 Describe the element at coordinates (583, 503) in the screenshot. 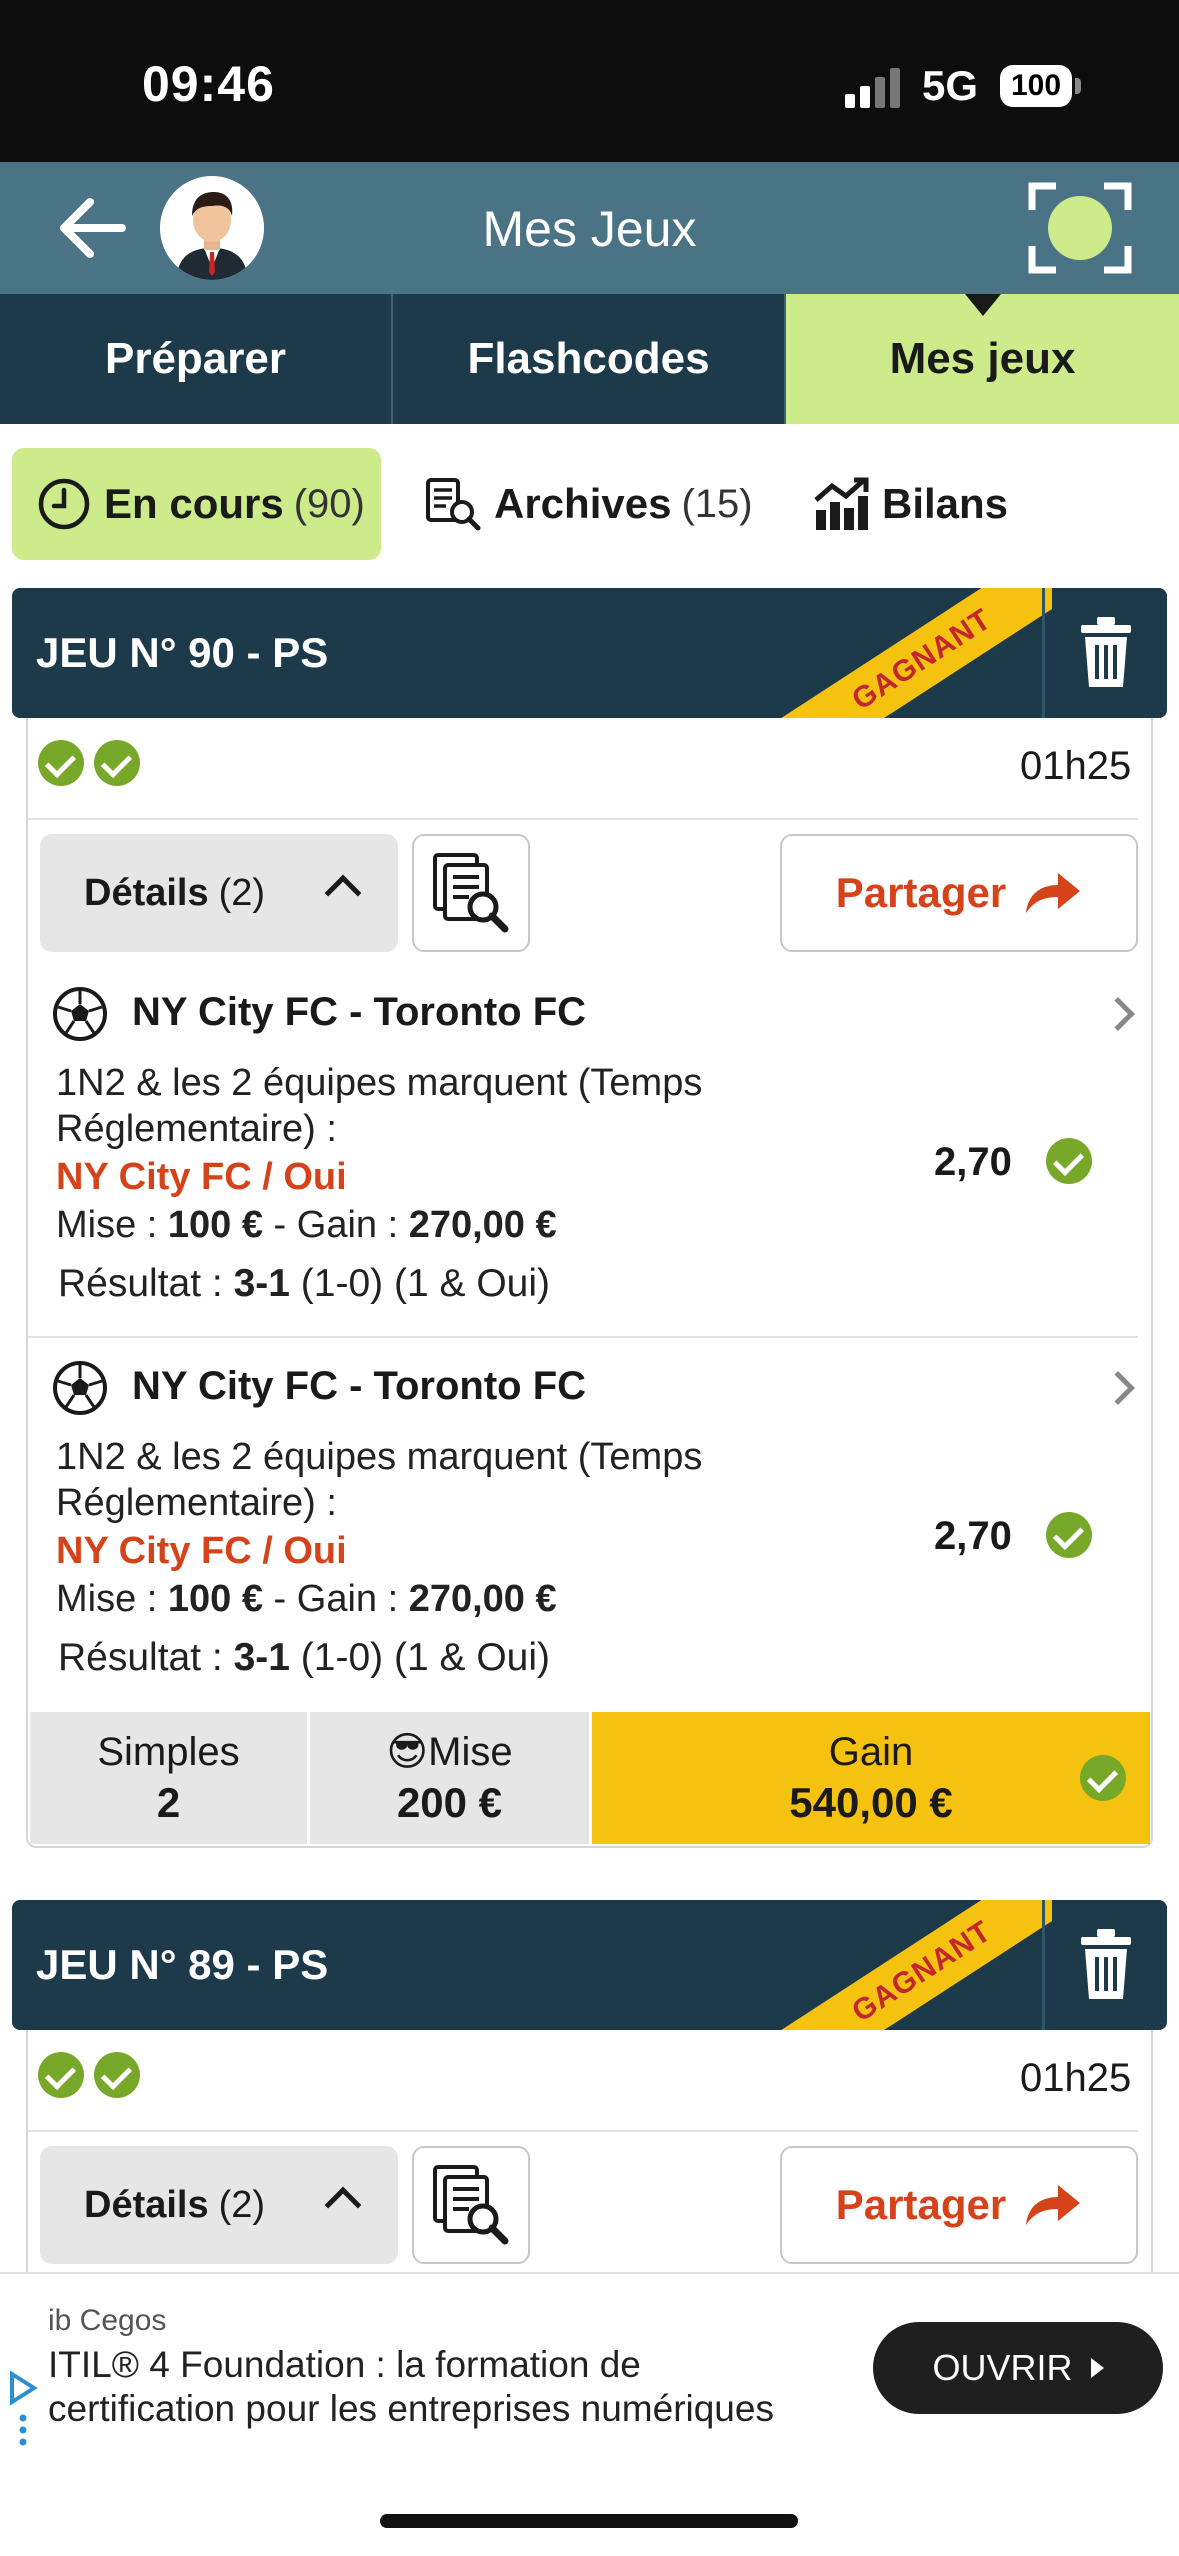

I see `subtab-archives-label: Archives` at that location.